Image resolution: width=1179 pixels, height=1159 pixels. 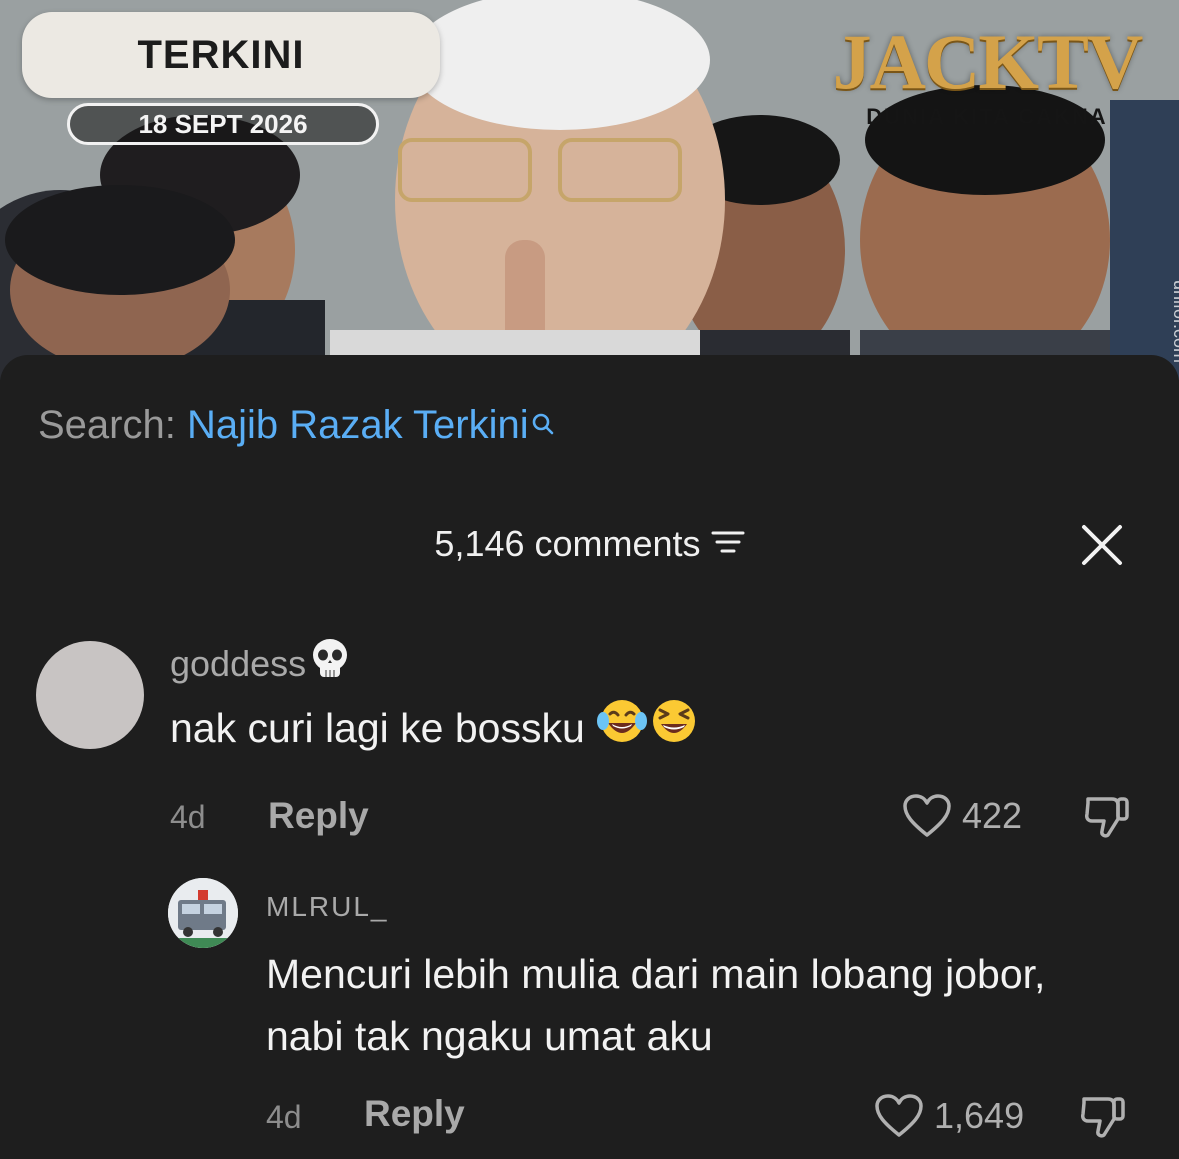 I want to click on brand-name: JACKTV, so click(x=988, y=61).